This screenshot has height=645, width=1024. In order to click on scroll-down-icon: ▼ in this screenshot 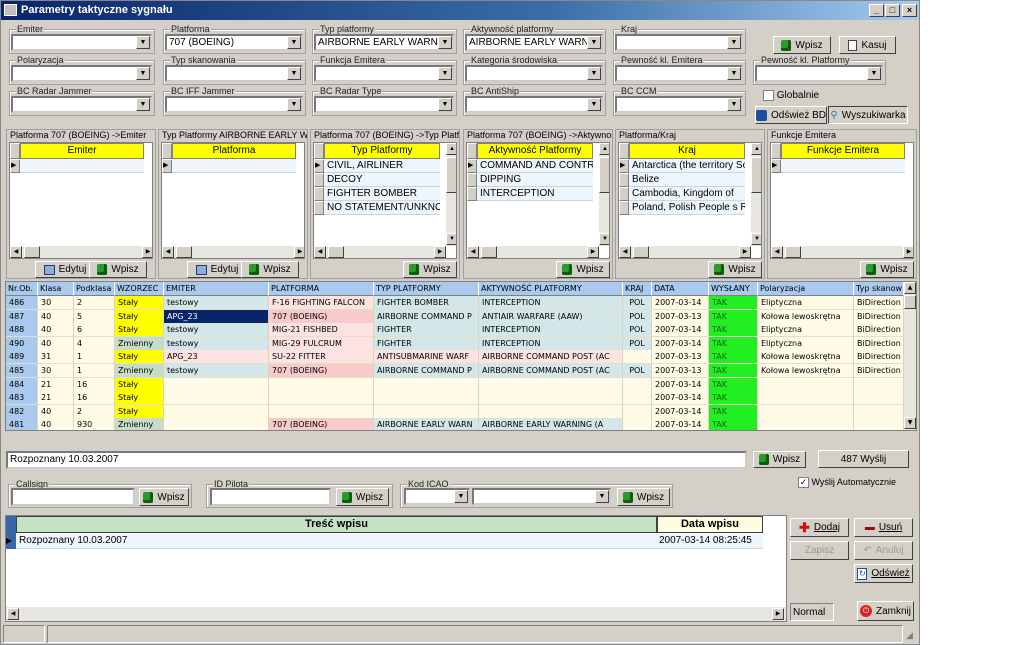, I will do `click(910, 423)`.